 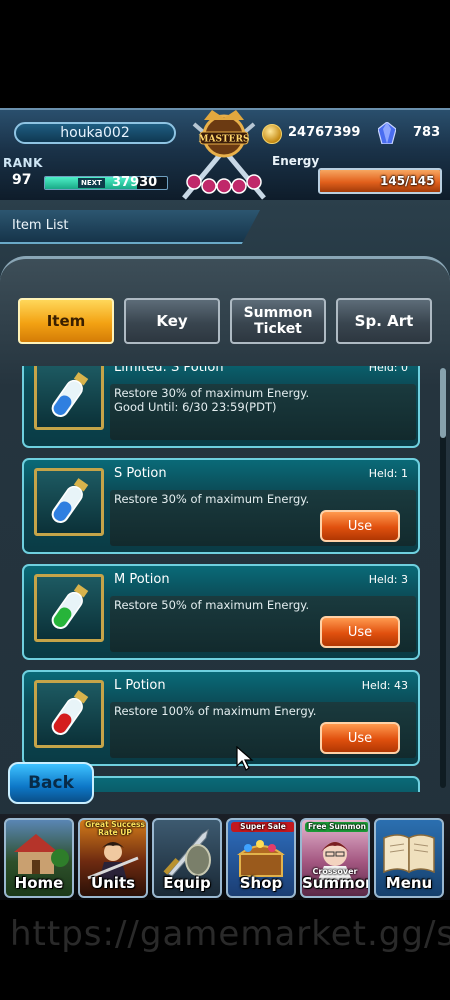 What do you see at coordinates (296, 161) in the screenshot?
I see `energy-label: Energy` at bounding box center [296, 161].